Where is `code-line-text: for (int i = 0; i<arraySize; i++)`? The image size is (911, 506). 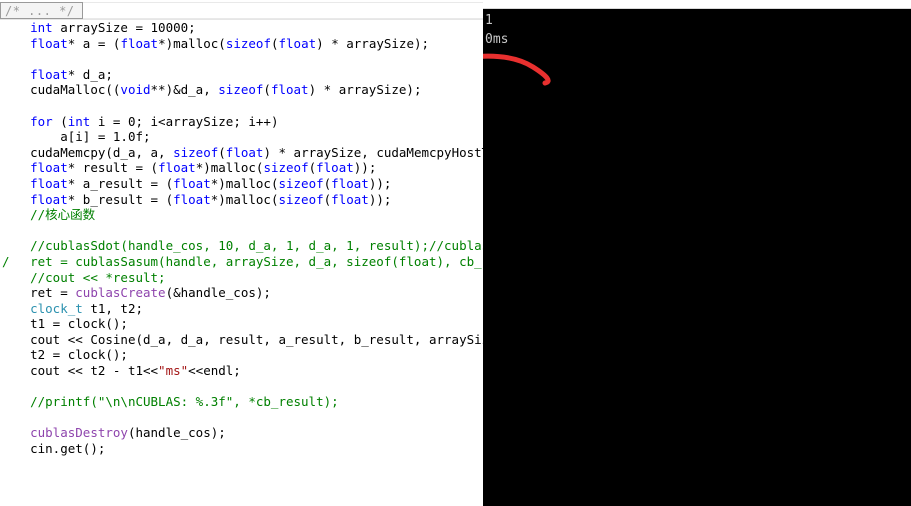 code-line-text: for (int i = 0; i<arraySize; i++) is located at coordinates (139, 121).